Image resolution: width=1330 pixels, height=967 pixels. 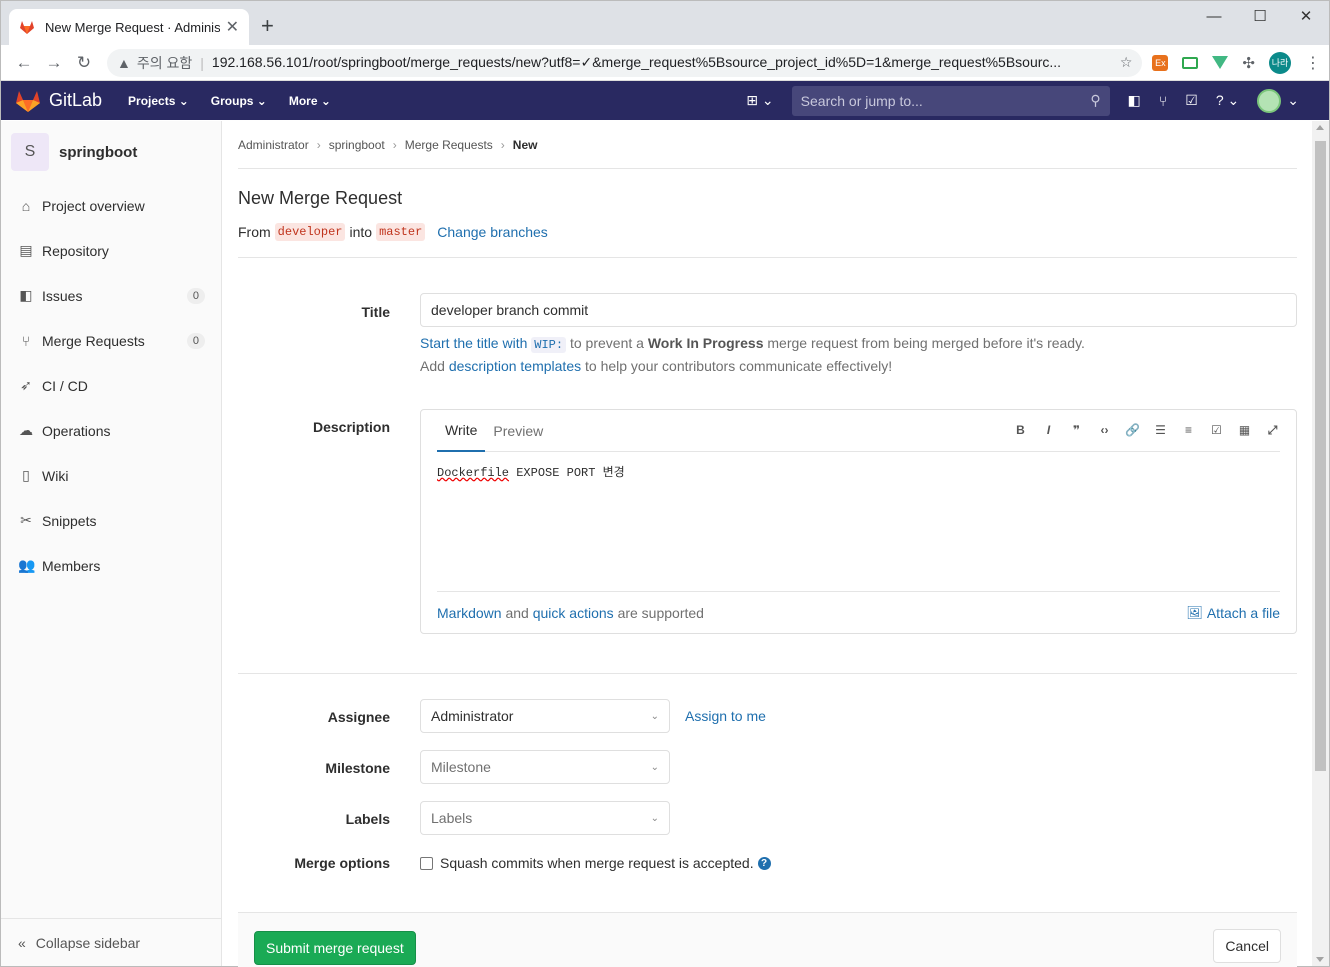 I want to click on nav-projects: Projects ⌄, so click(x=158, y=101).